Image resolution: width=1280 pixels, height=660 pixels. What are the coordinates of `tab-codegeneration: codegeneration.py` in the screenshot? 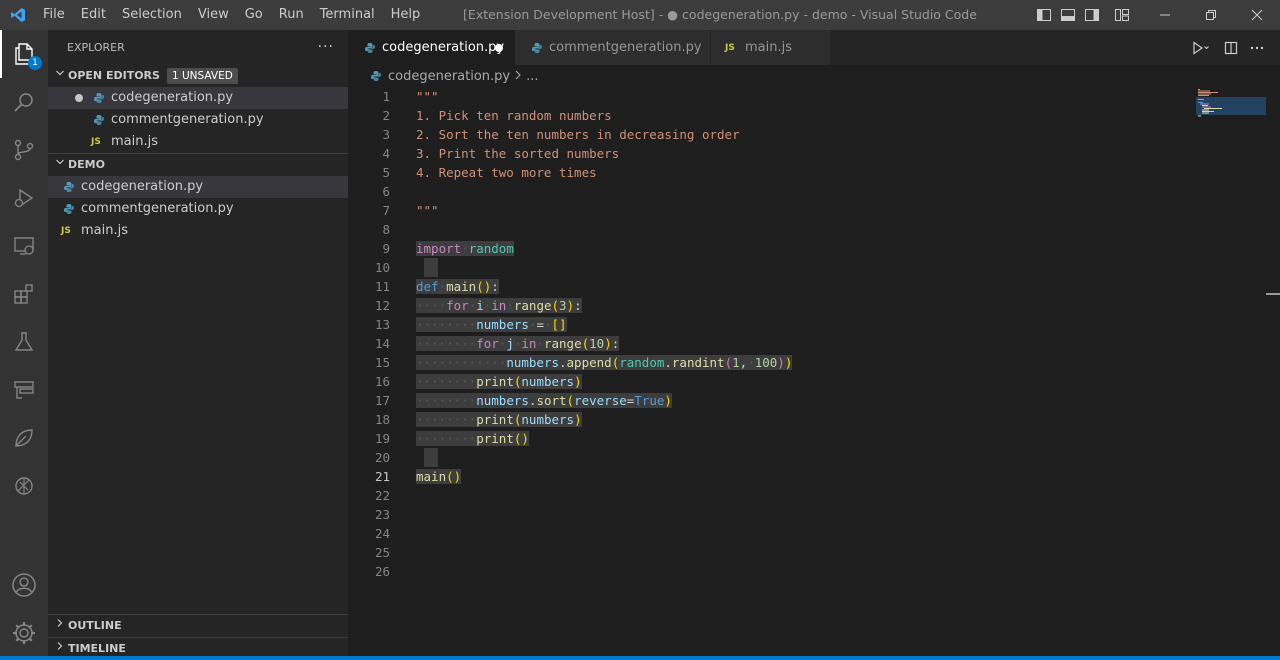 It's located at (431, 47).